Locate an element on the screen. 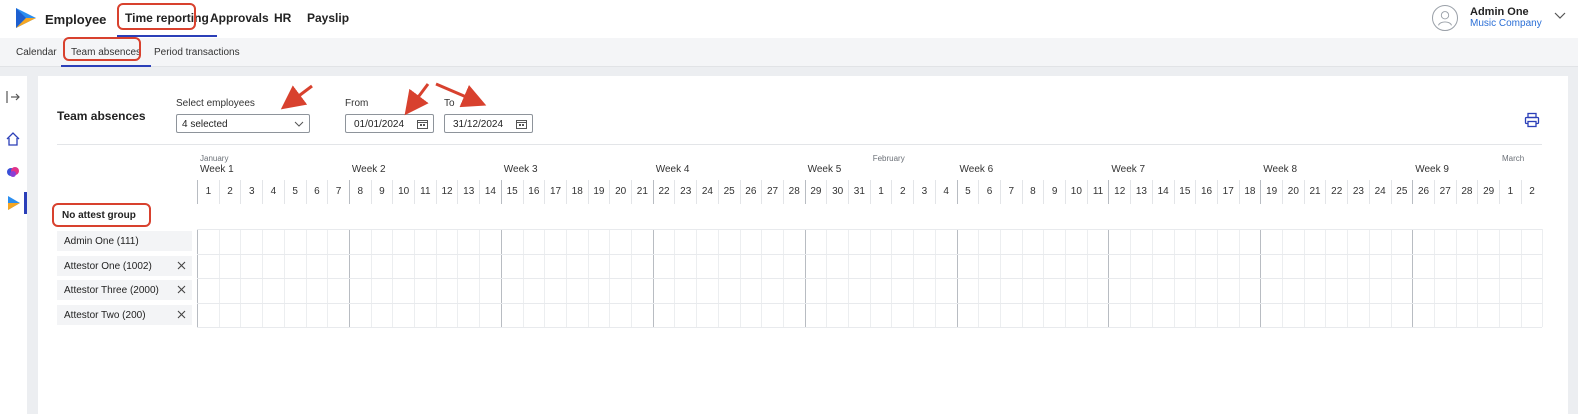 The height and width of the screenshot is (414, 1578). nav-hr: HR is located at coordinates (282, 18).